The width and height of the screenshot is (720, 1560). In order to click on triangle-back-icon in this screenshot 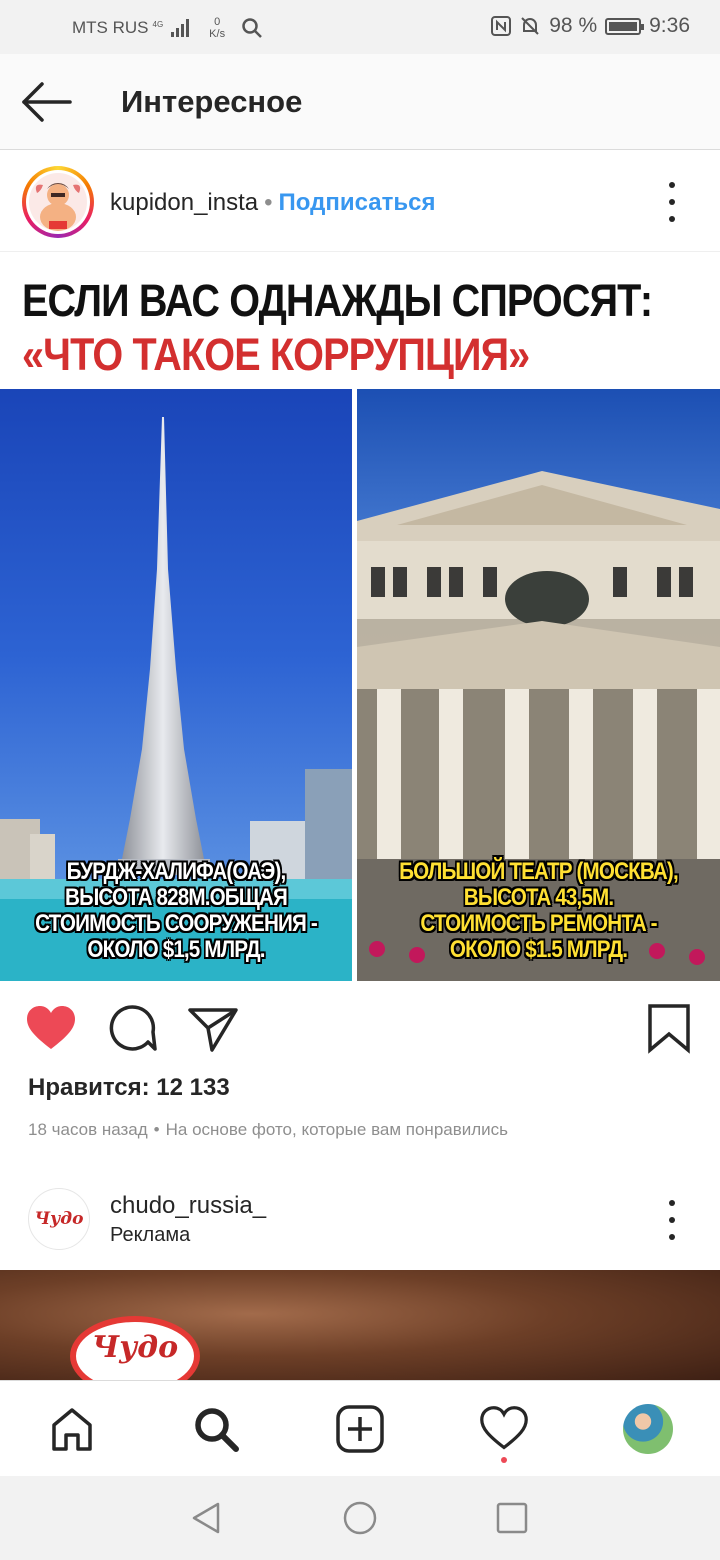, I will do `click(206, 1518)`.